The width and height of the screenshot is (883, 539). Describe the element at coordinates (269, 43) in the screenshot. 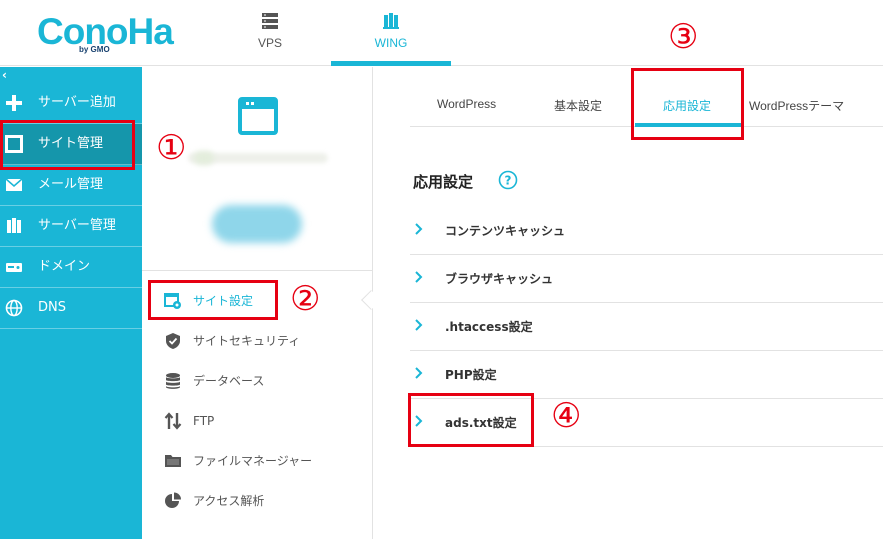

I see `tab-vps-label: VPS` at that location.